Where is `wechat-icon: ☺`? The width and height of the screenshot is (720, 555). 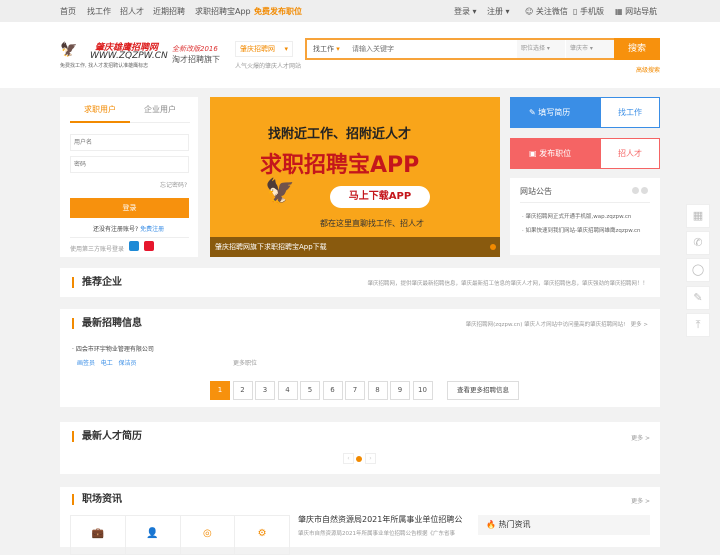
wechat-icon: ☺ is located at coordinates (529, 11).